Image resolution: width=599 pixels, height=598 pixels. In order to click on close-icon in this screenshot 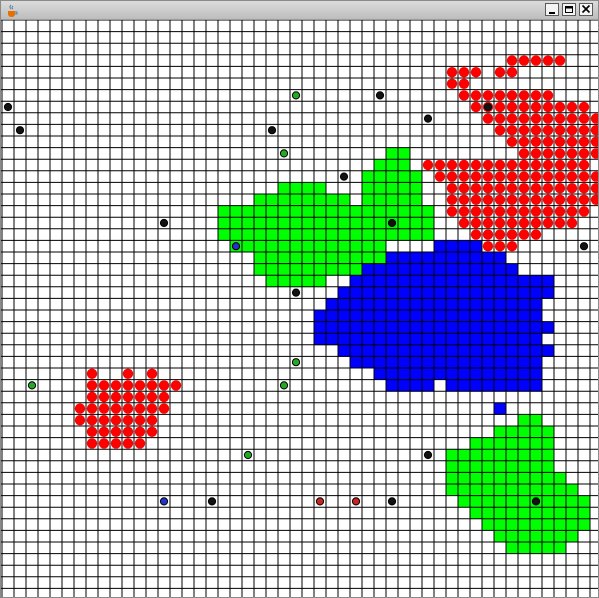, I will do `click(586, 9)`.